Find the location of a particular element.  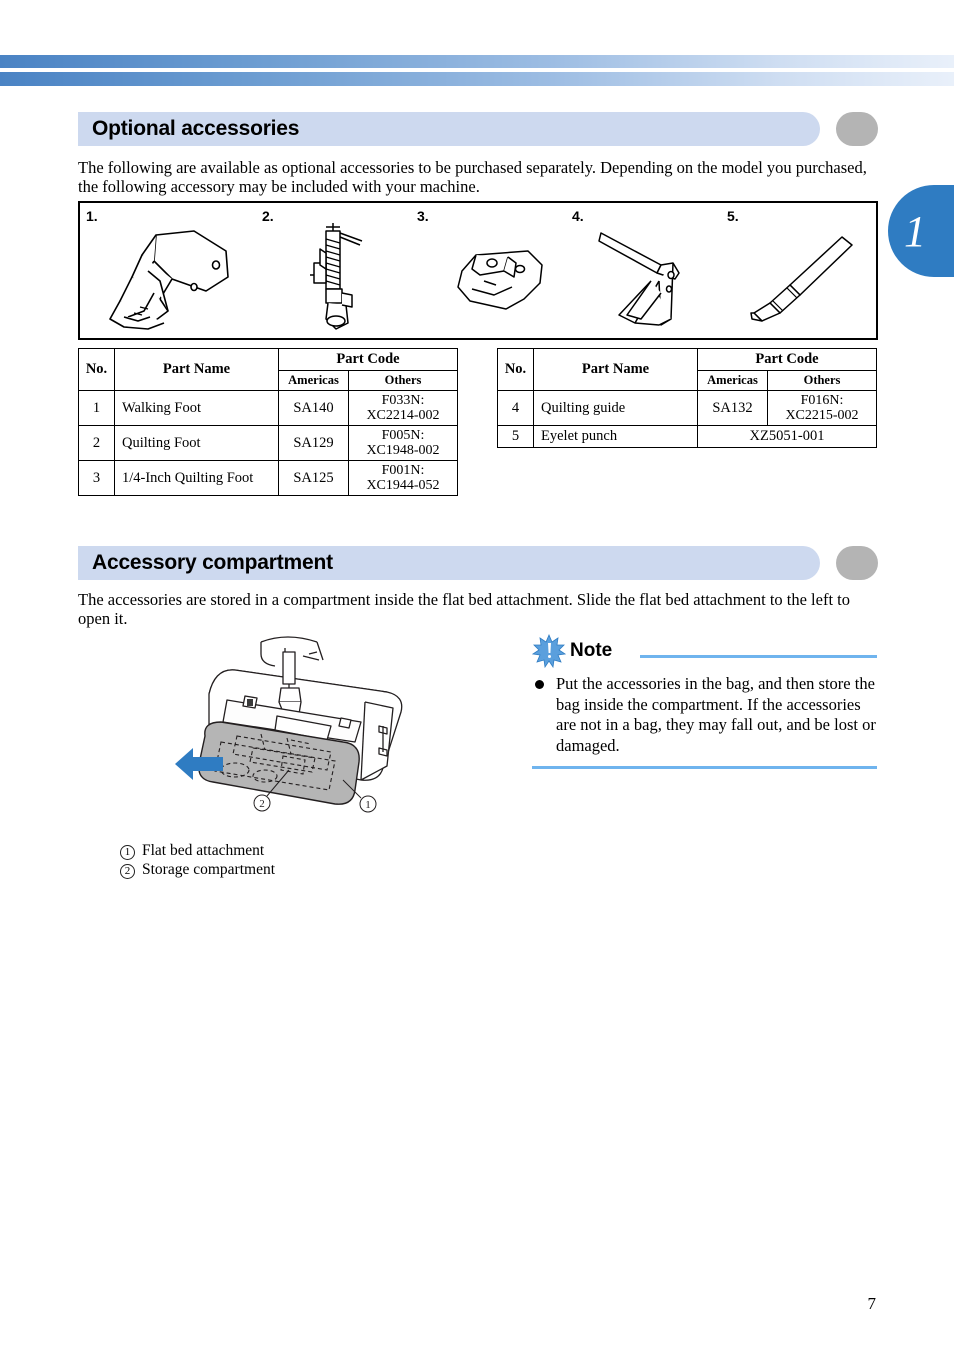

cell-part-name: Walking Foot is located at coordinates (196, 408).